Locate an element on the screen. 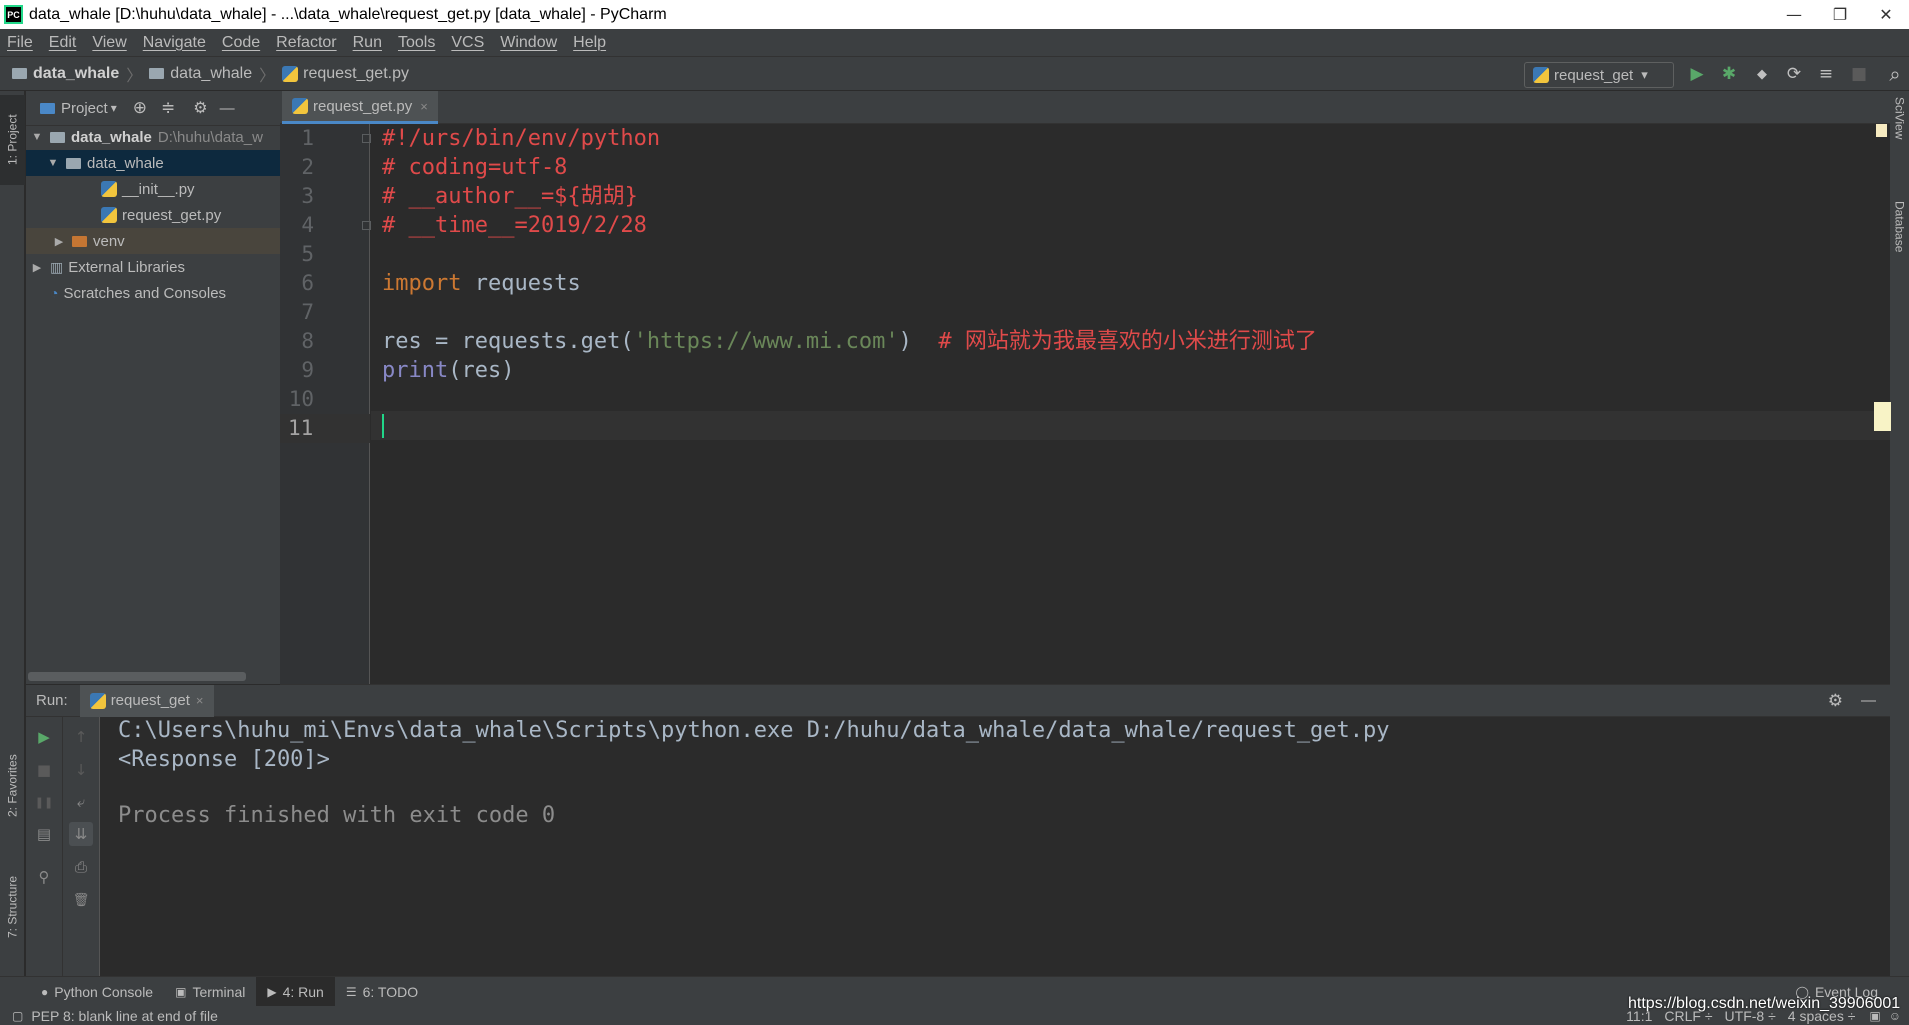 This screenshot has height=1025, width=1909. status-message: PEP 8: blank line at end of file is located at coordinates (124, 1015).